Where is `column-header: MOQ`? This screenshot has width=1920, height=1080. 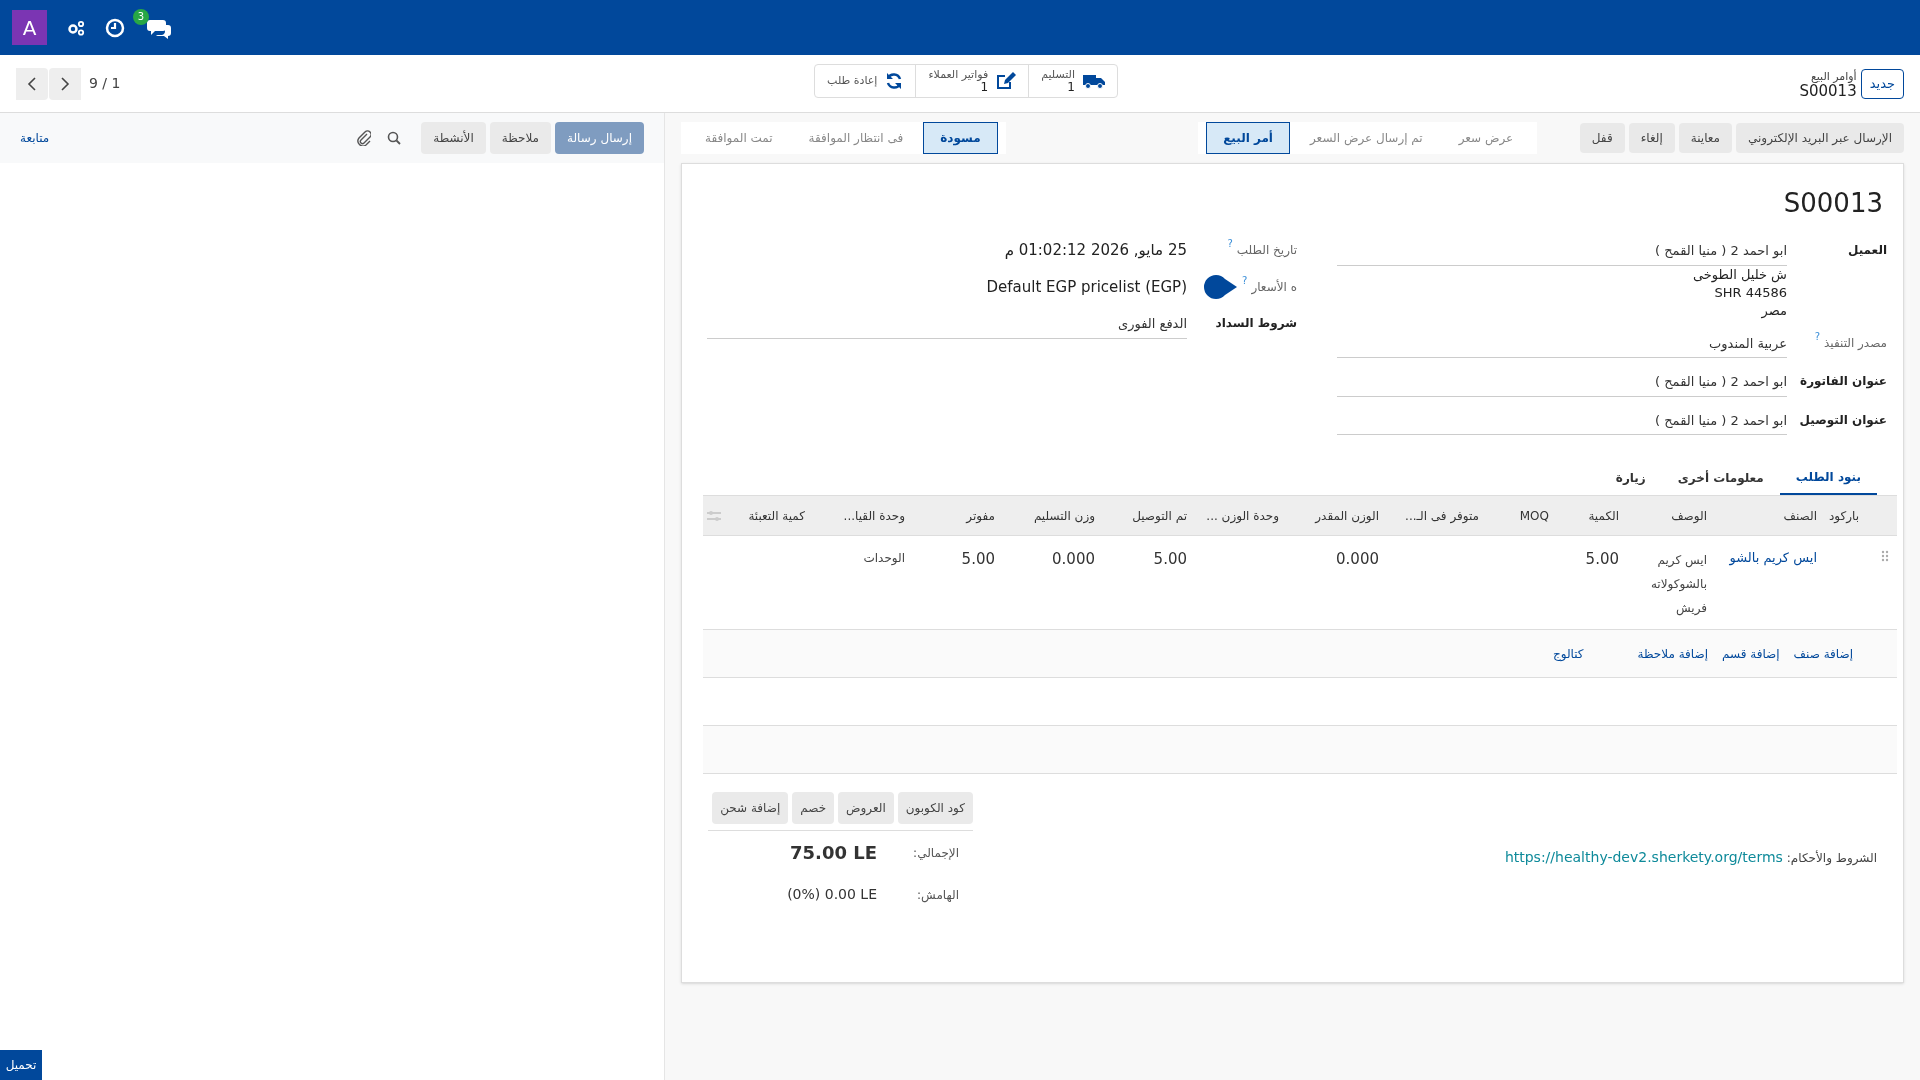 column-header: MOQ is located at coordinates (1518, 515).